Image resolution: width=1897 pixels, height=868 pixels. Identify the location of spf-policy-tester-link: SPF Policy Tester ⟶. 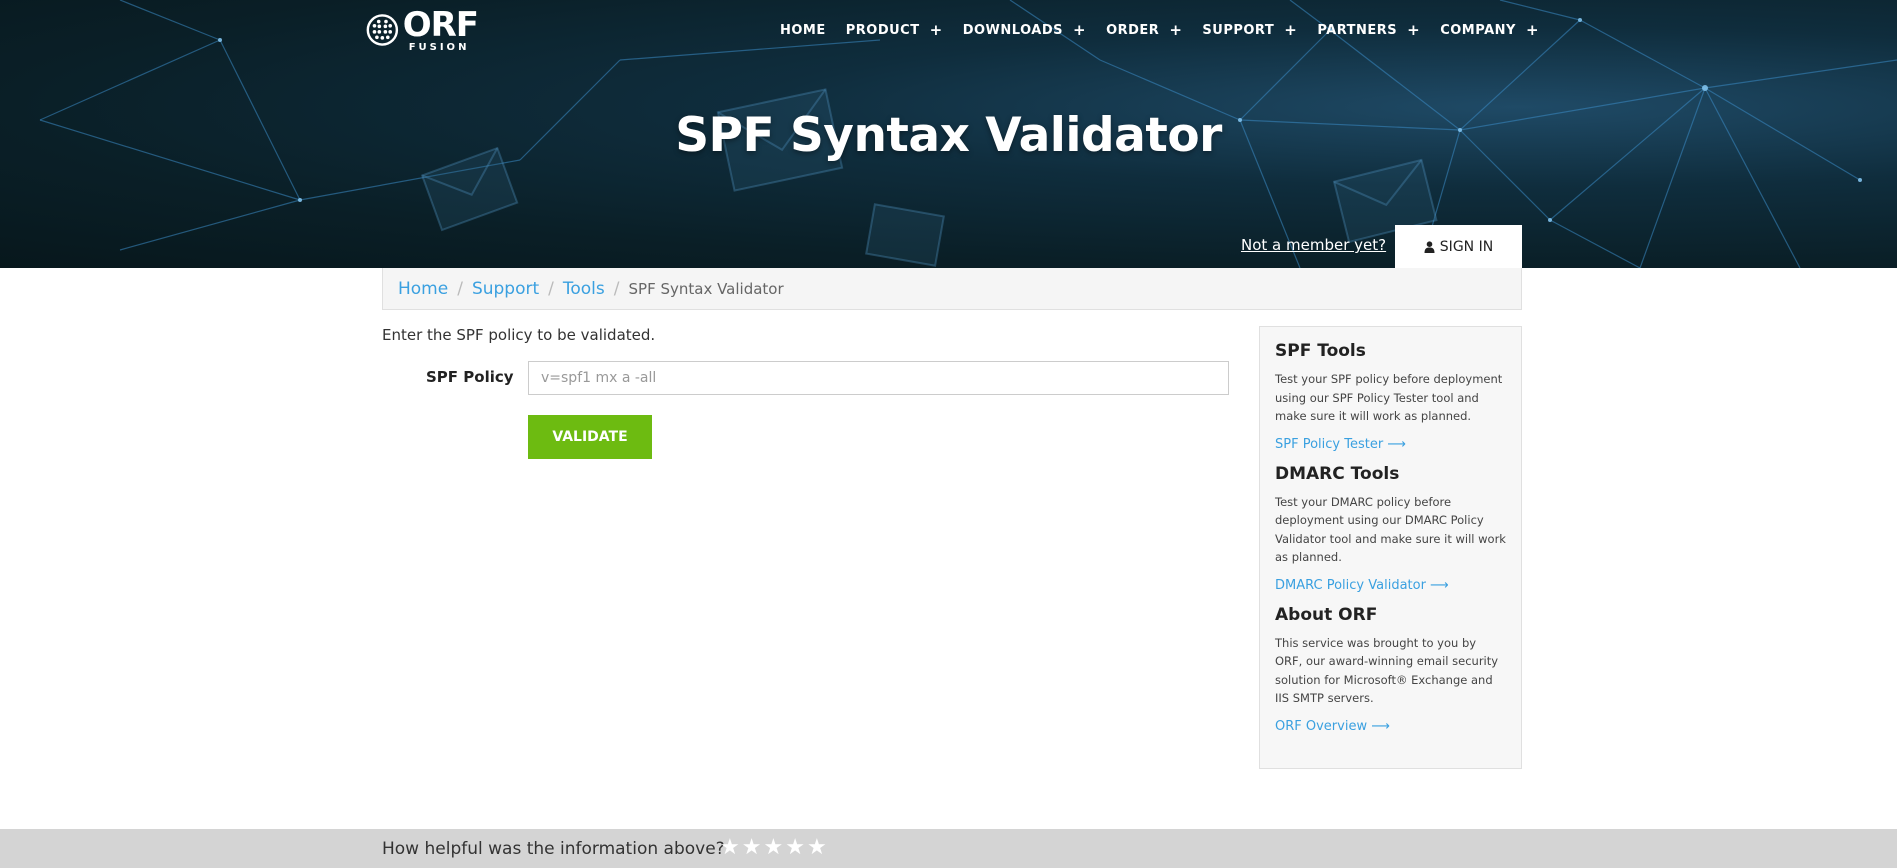
(1340, 444).